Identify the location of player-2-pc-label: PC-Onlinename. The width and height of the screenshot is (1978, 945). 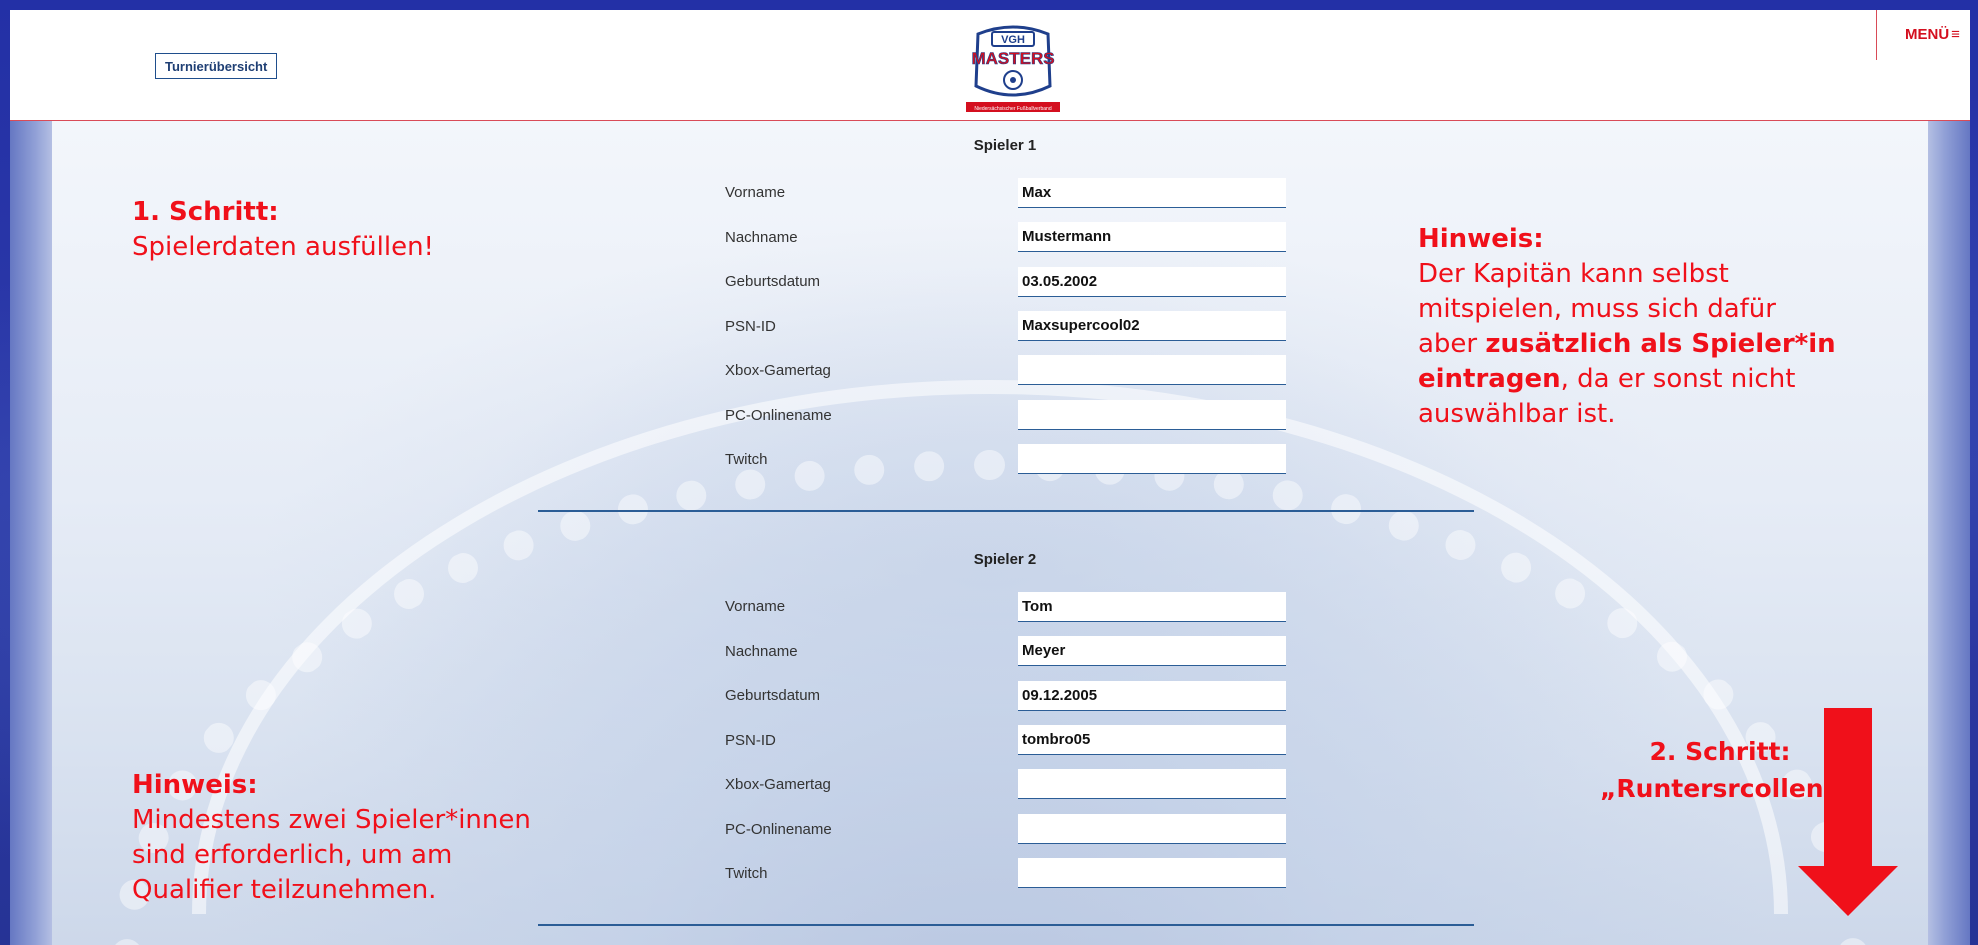
(778, 829).